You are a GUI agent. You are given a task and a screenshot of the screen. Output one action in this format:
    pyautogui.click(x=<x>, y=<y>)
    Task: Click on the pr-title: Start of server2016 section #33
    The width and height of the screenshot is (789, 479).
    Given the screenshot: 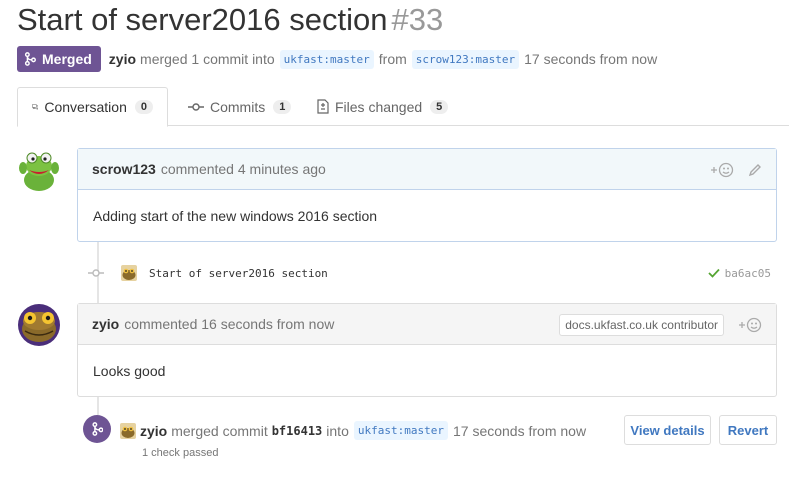 What is the action you would take?
    pyautogui.click(x=230, y=20)
    